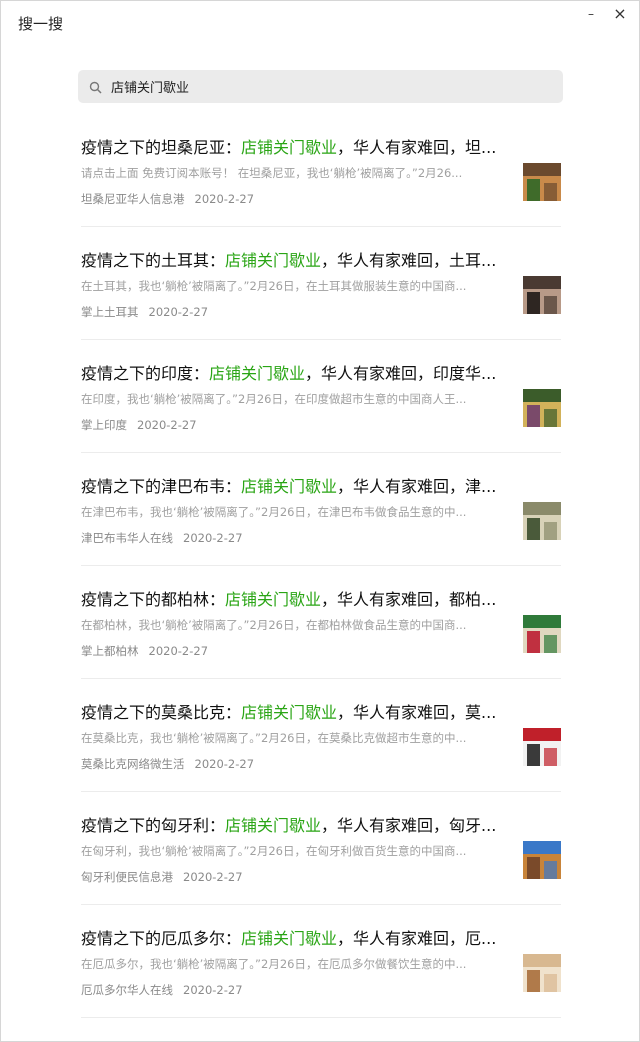  I want to click on title-prefix: 疫情之下的土耳其：, so click(153, 260).